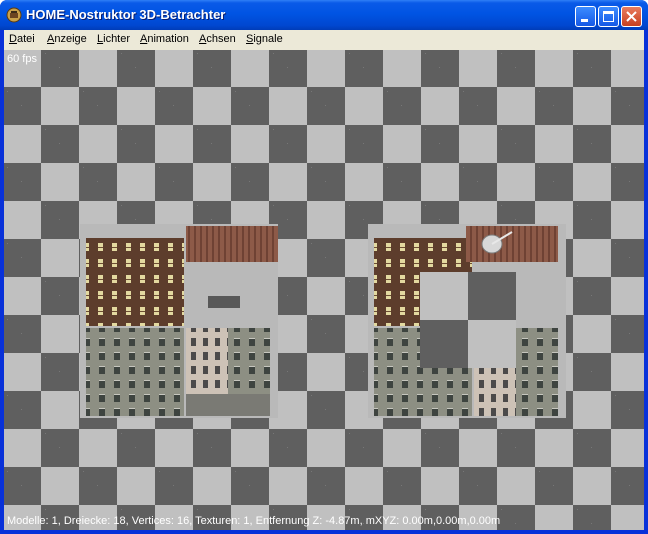 The height and width of the screenshot is (534, 648). I want to click on facade-grey-texture, so click(135, 372).